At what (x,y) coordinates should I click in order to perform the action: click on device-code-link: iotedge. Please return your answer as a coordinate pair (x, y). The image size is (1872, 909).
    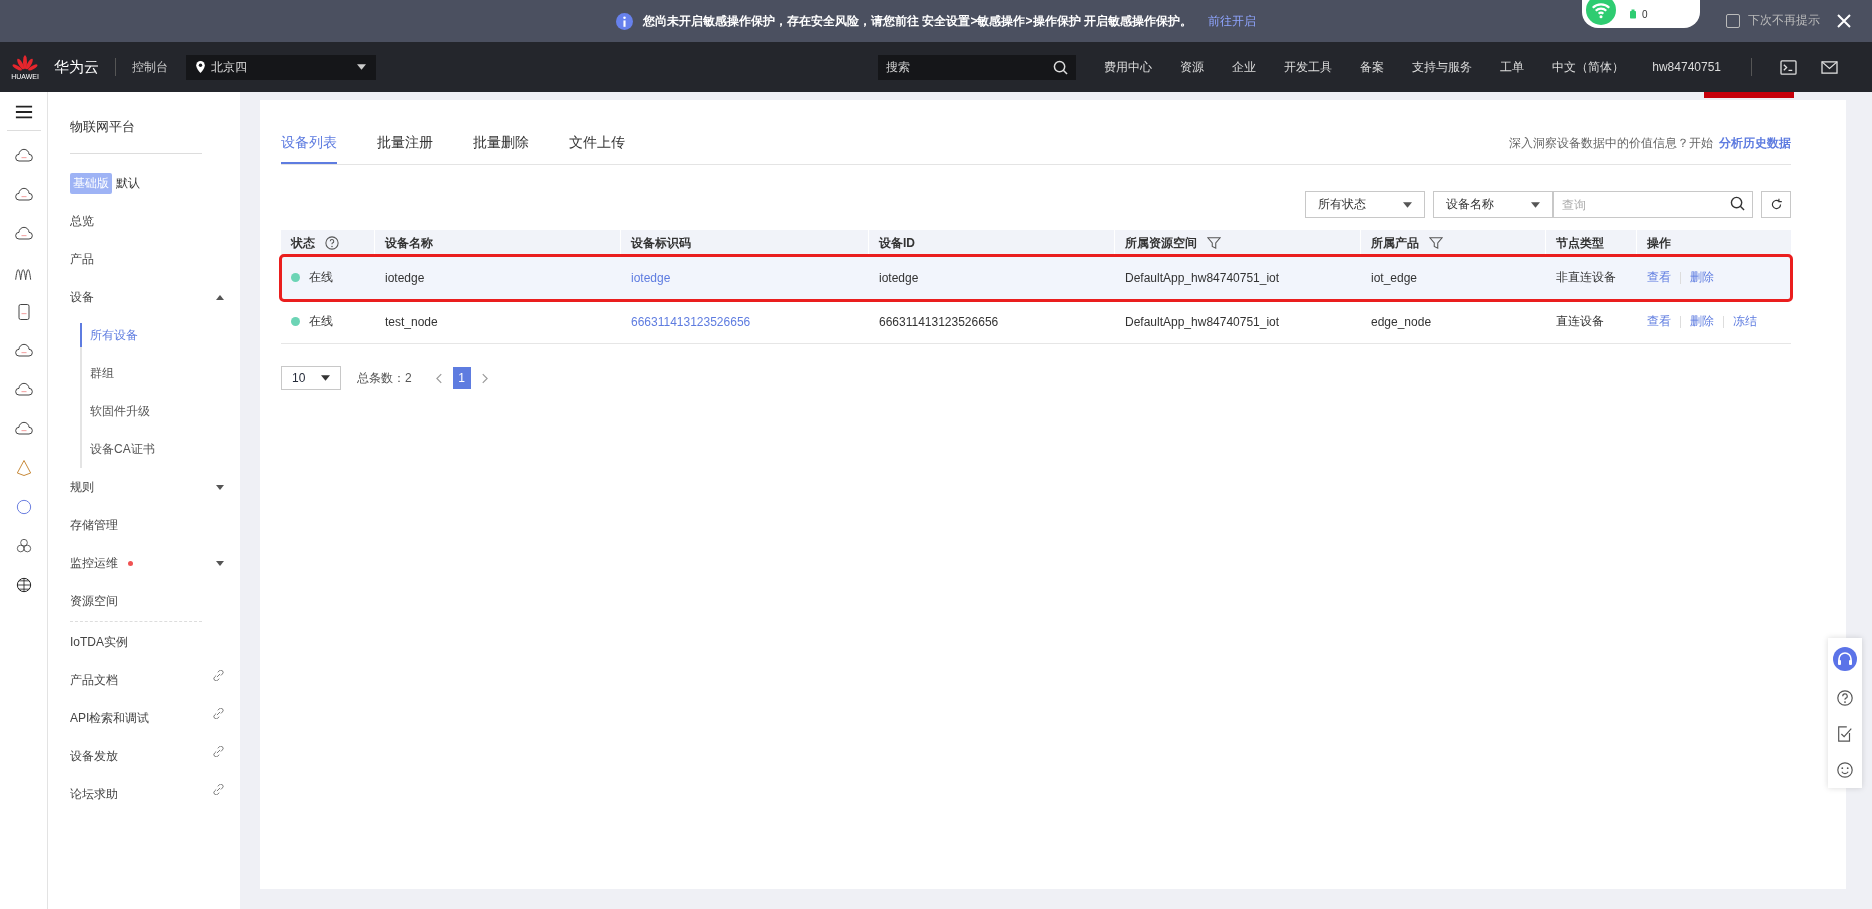
    Looking at the image, I should click on (651, 277).